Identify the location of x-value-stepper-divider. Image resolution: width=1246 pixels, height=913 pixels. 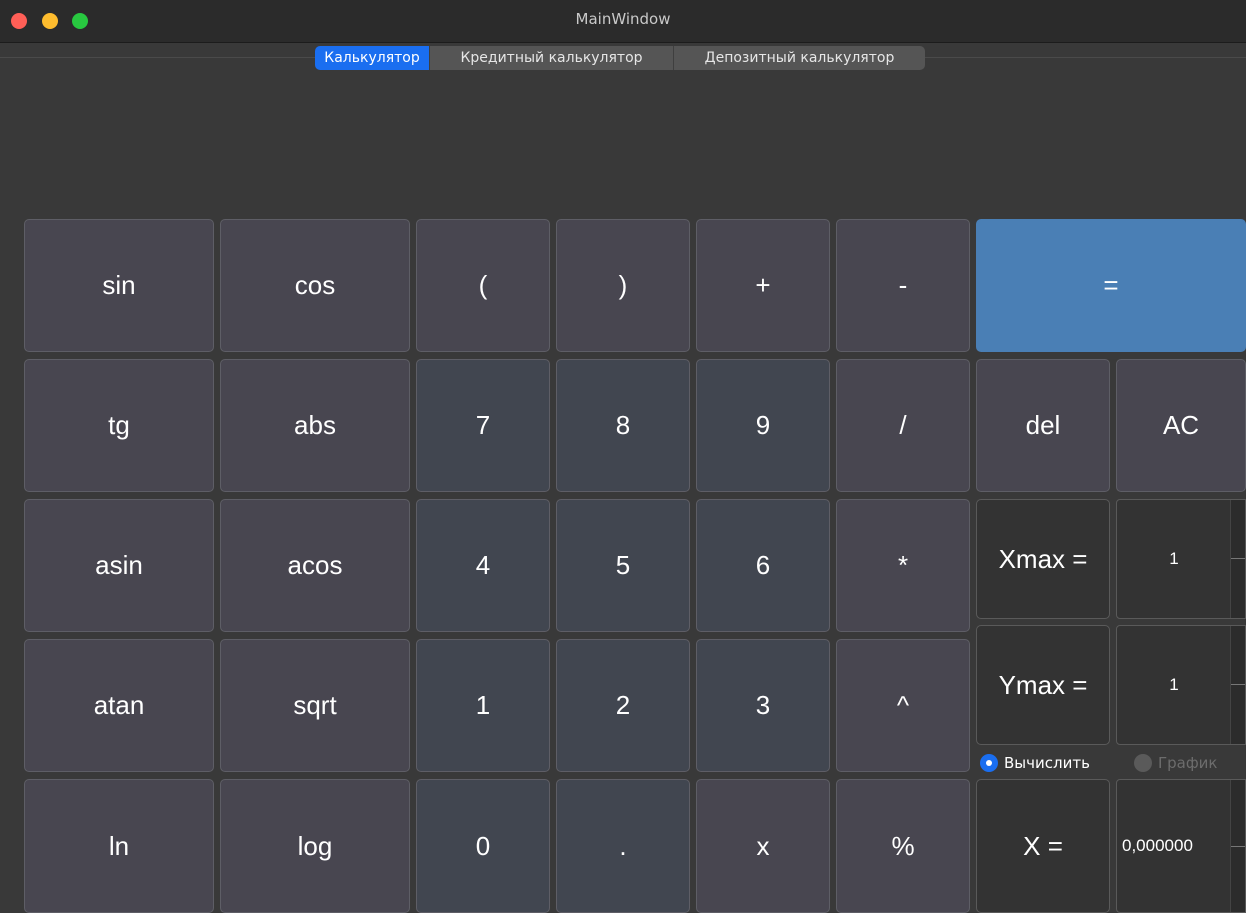
(1238, 846).